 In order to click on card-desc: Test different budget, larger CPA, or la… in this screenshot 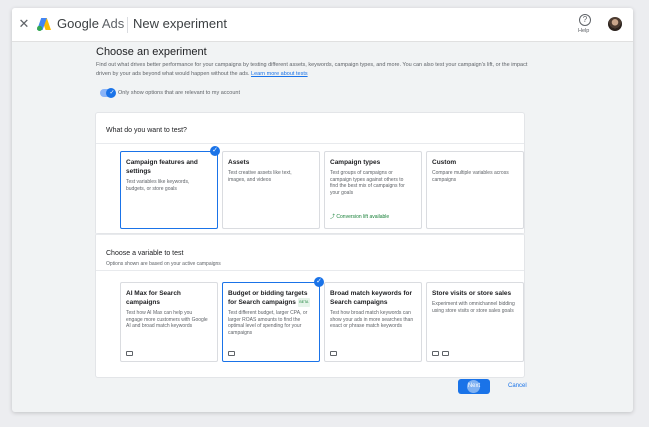, I will do `click(268, 323)`.